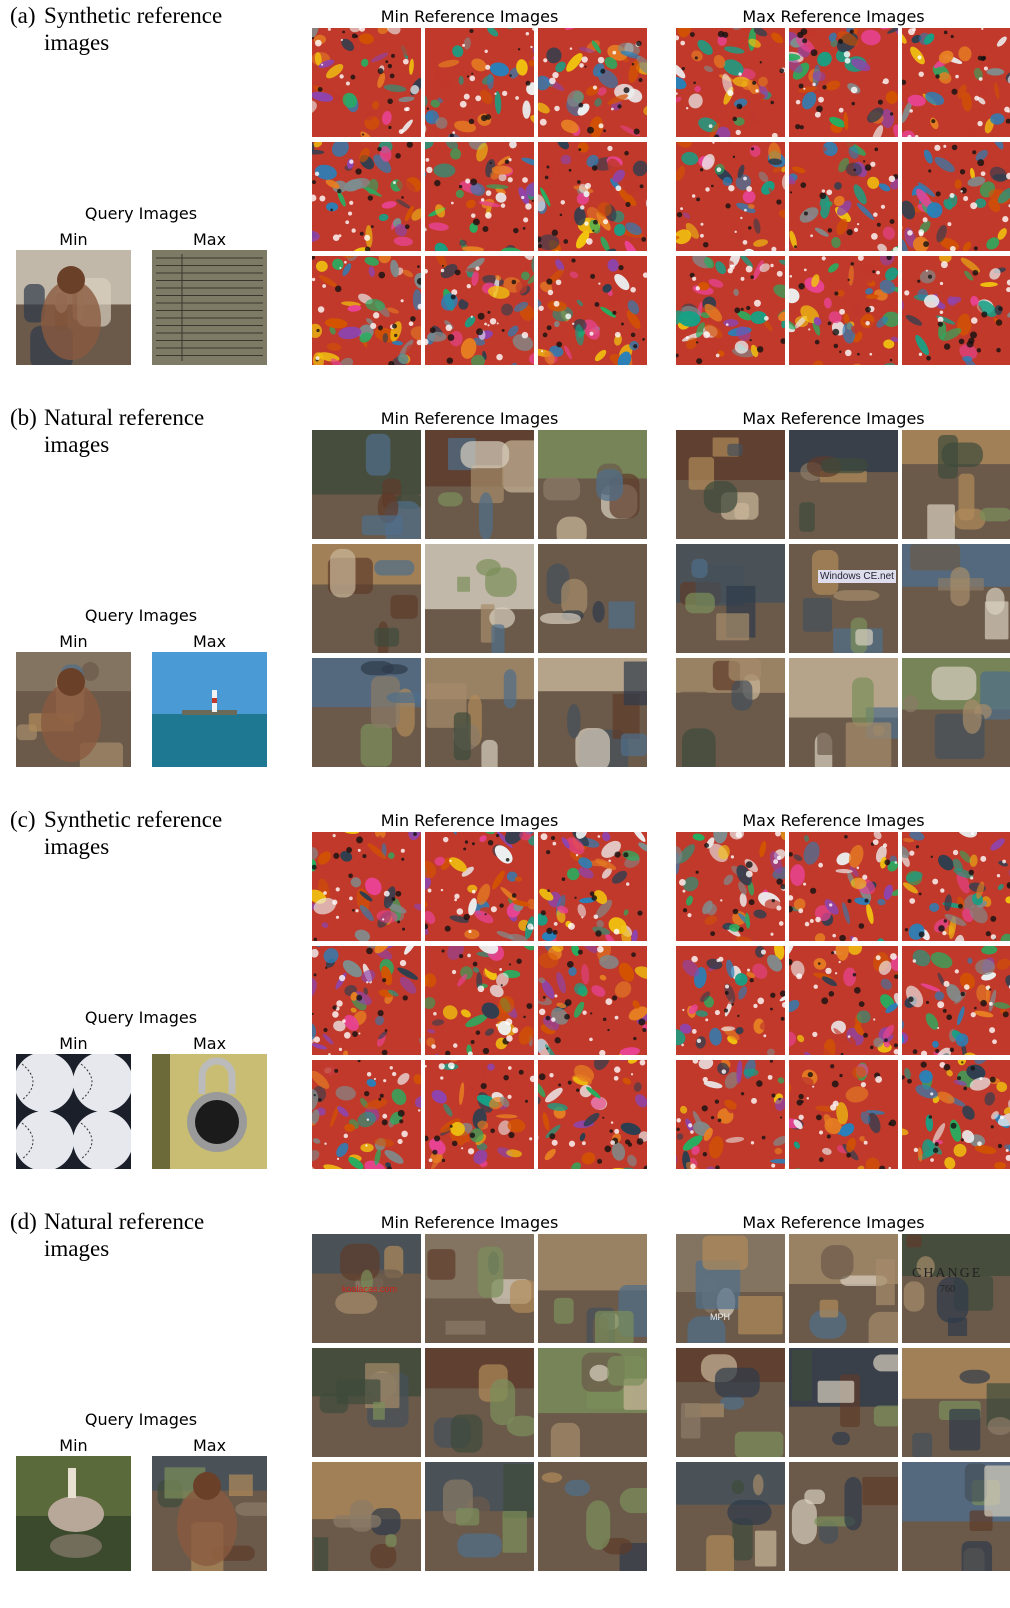 Image resolution: width=1010 pixels, height=1608 pixels. What do you see at coordinates (140, 833) in the screenshot?
I see `panel-label: (c)Synthetic reference images` at bounding box center [140, 833].